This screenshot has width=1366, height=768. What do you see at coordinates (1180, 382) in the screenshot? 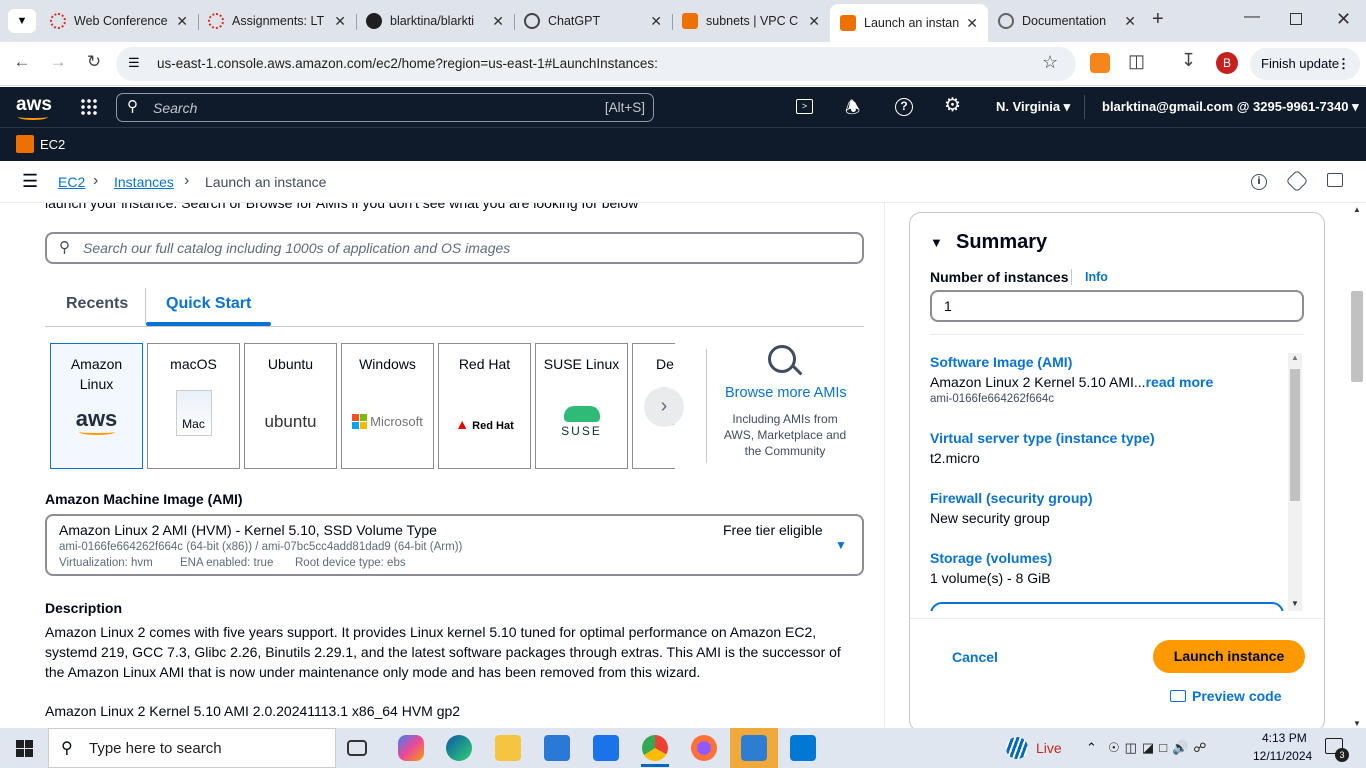
I see `read-more-link: read more` at bounding box center [1180, 382].